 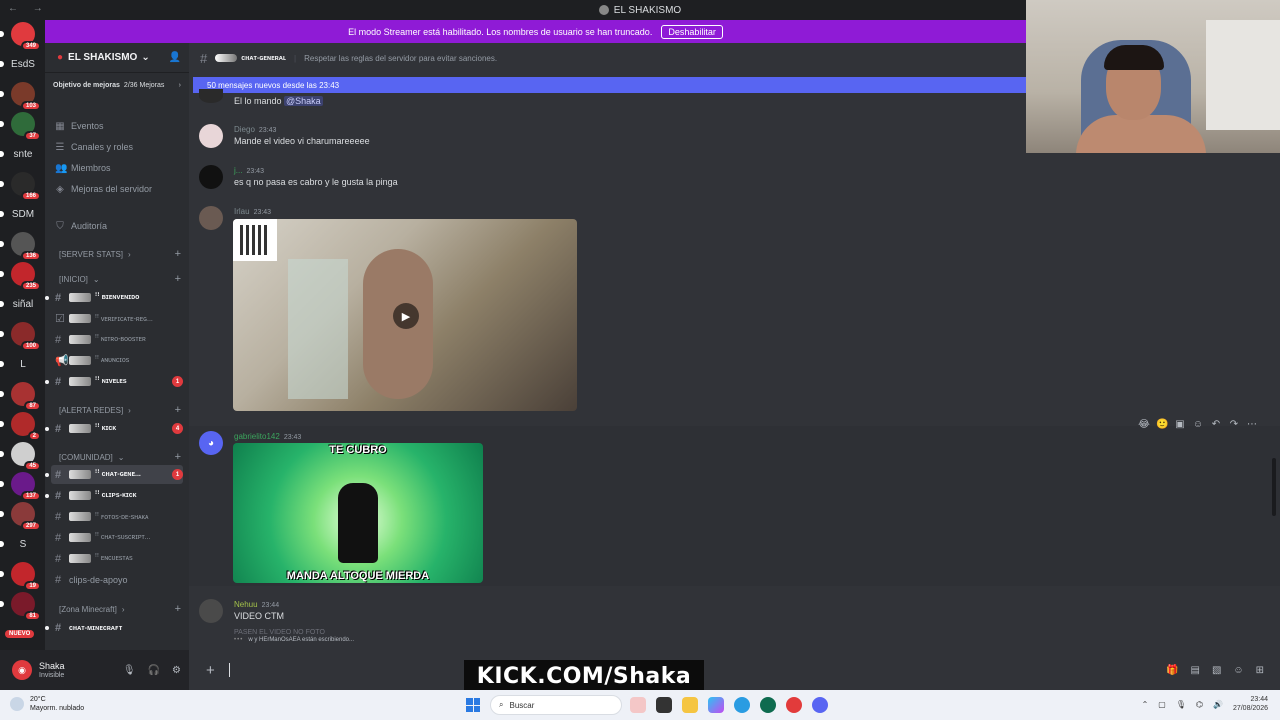 I want to click on gif-icon: ▤, so click(x=1194, y=670).